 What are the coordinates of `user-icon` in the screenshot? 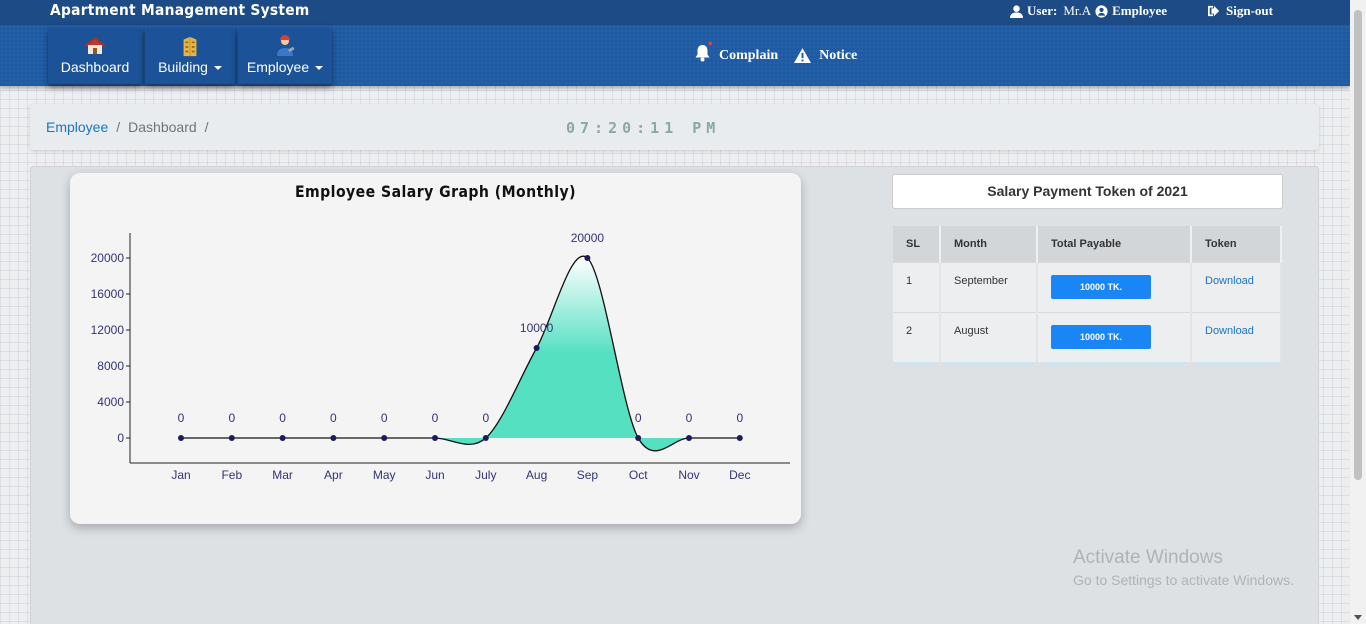 It's located at (1016, 11).